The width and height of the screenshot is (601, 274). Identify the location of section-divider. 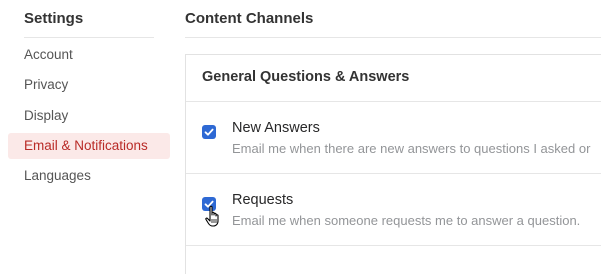
(393, 101).